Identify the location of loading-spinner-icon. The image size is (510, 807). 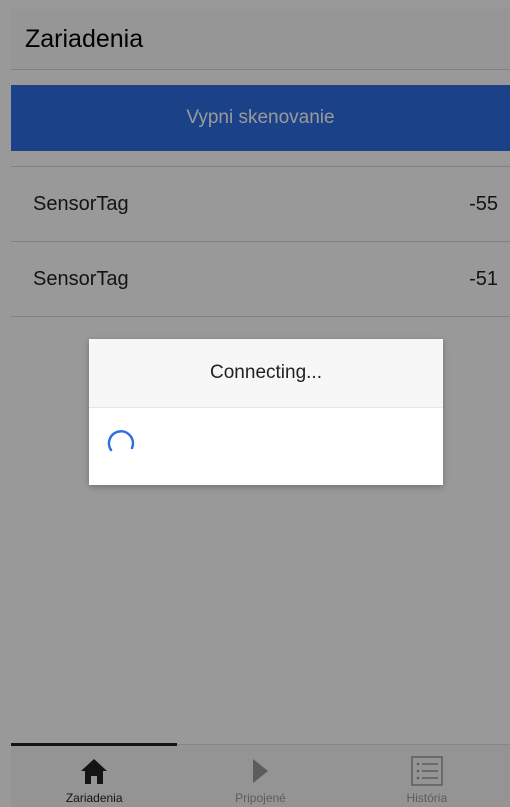
(121, 444).